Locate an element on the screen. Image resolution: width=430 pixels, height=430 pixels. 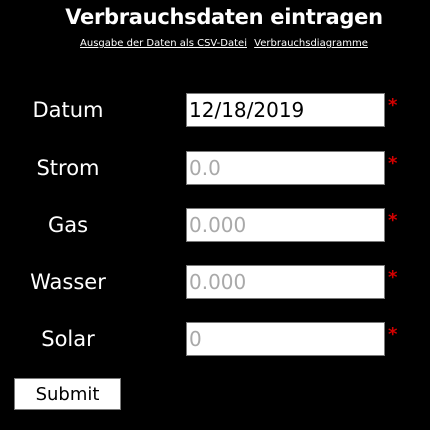
row-datum: Datum * is located at coordinates (215, 110).